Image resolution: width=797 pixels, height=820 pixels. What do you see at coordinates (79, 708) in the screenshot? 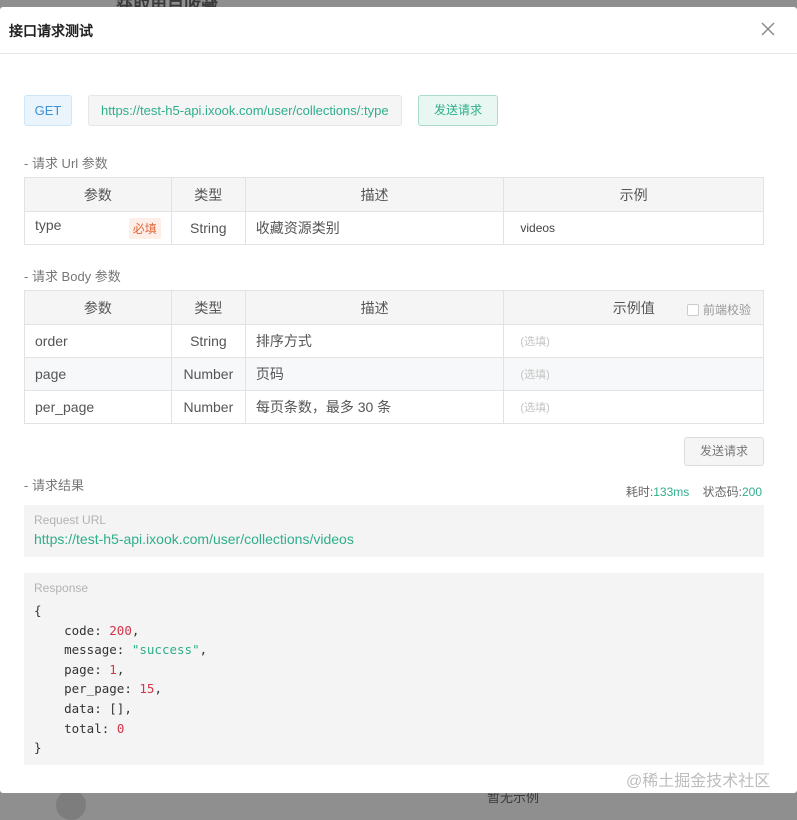
I see `json-key: data` at bounding box center [79, 708].